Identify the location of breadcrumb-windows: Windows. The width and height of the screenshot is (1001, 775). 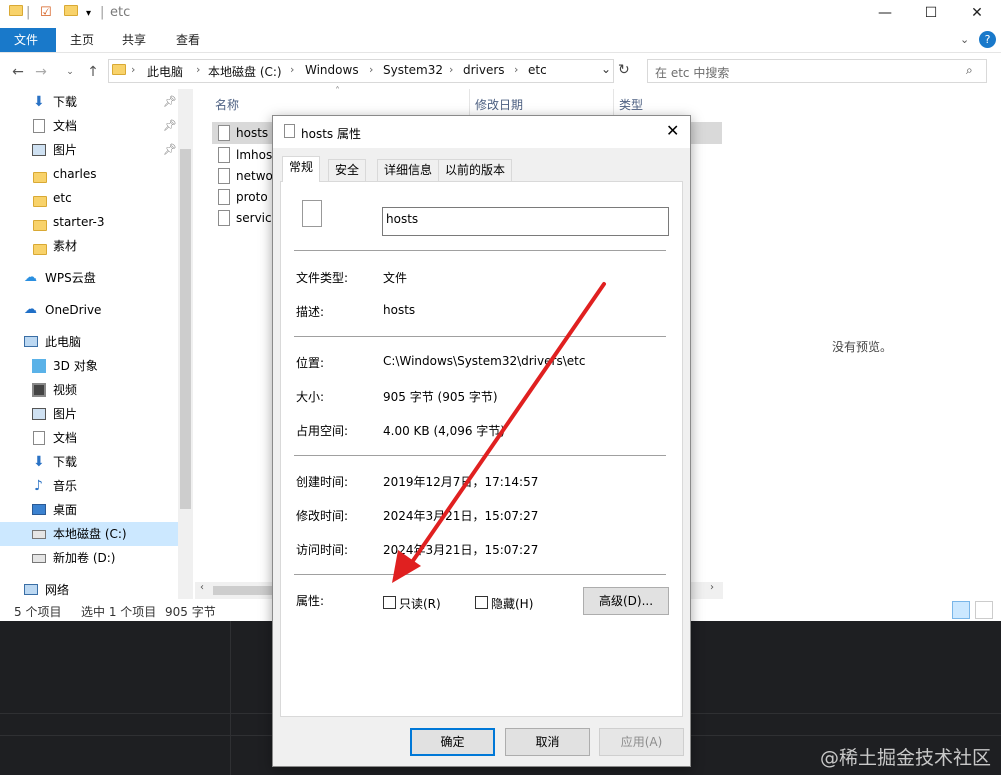
(332, 70).